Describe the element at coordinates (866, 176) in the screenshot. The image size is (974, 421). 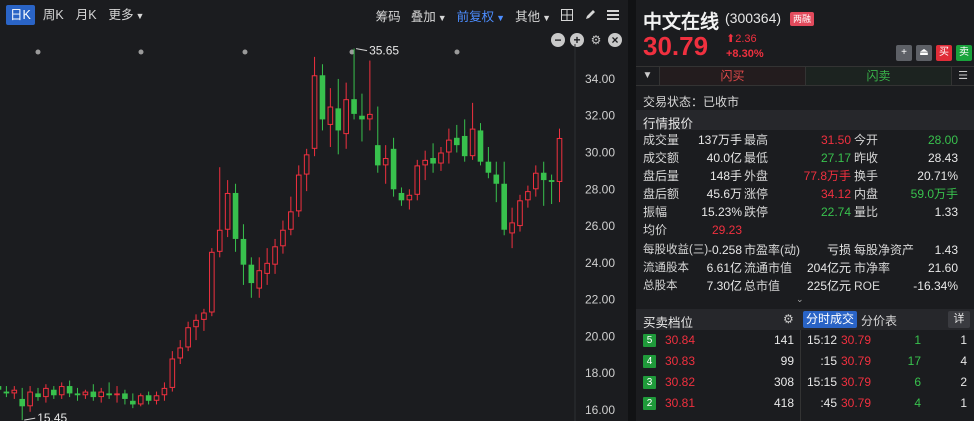
I see `stat-label: 换手` at that location.